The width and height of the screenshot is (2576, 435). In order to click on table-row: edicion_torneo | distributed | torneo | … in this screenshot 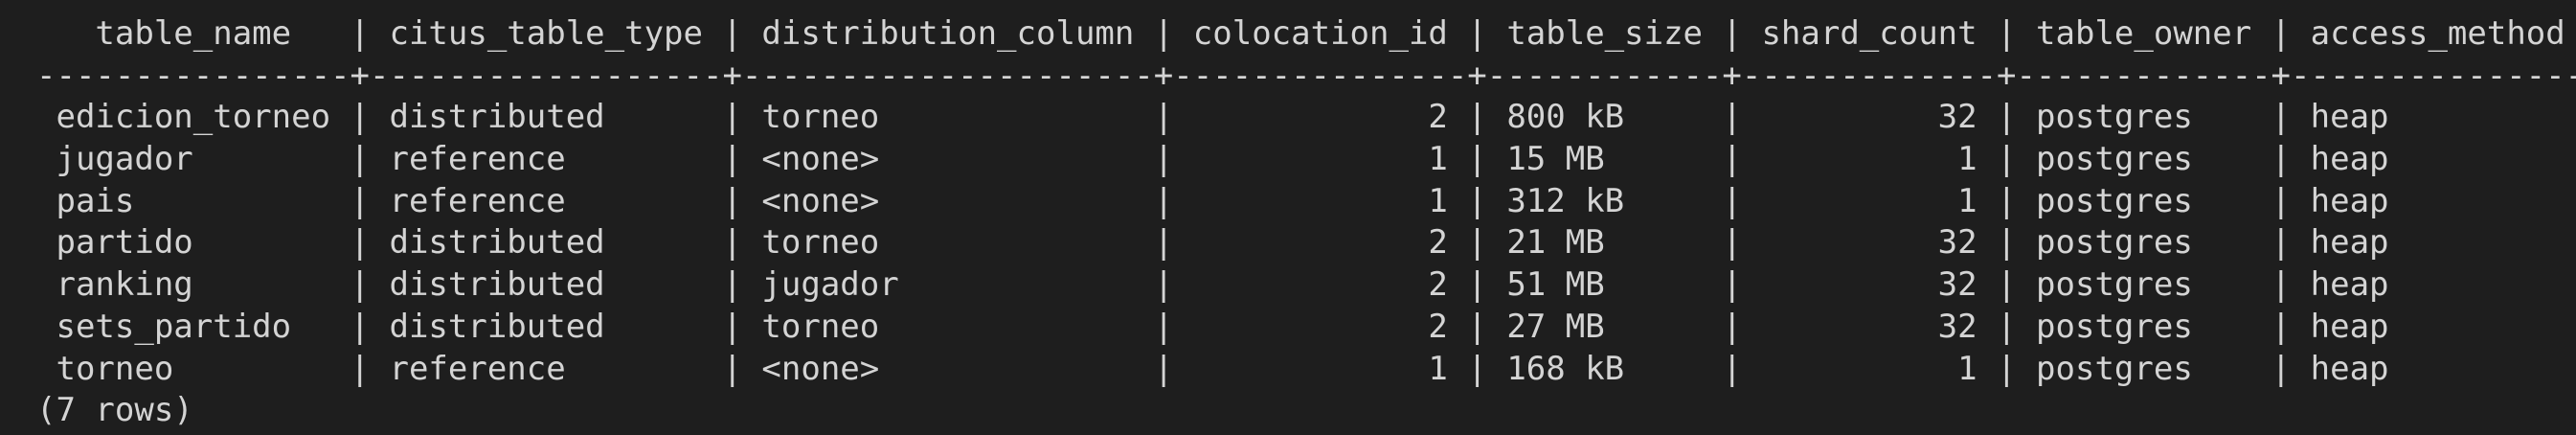, I will do `click(1306, 118)`.